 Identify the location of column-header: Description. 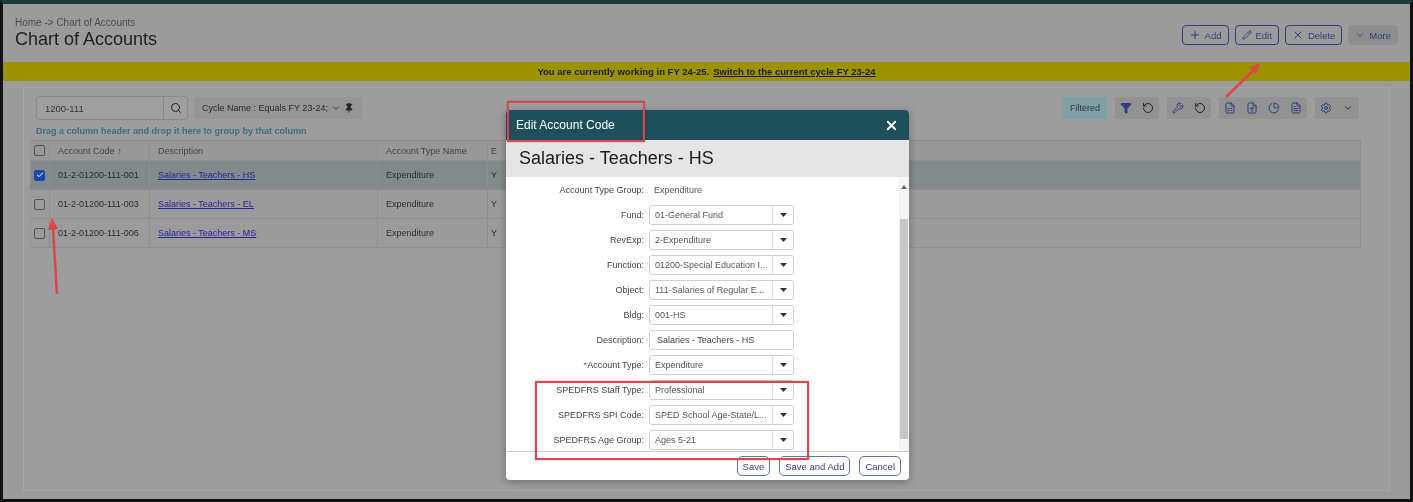
(181, 150).